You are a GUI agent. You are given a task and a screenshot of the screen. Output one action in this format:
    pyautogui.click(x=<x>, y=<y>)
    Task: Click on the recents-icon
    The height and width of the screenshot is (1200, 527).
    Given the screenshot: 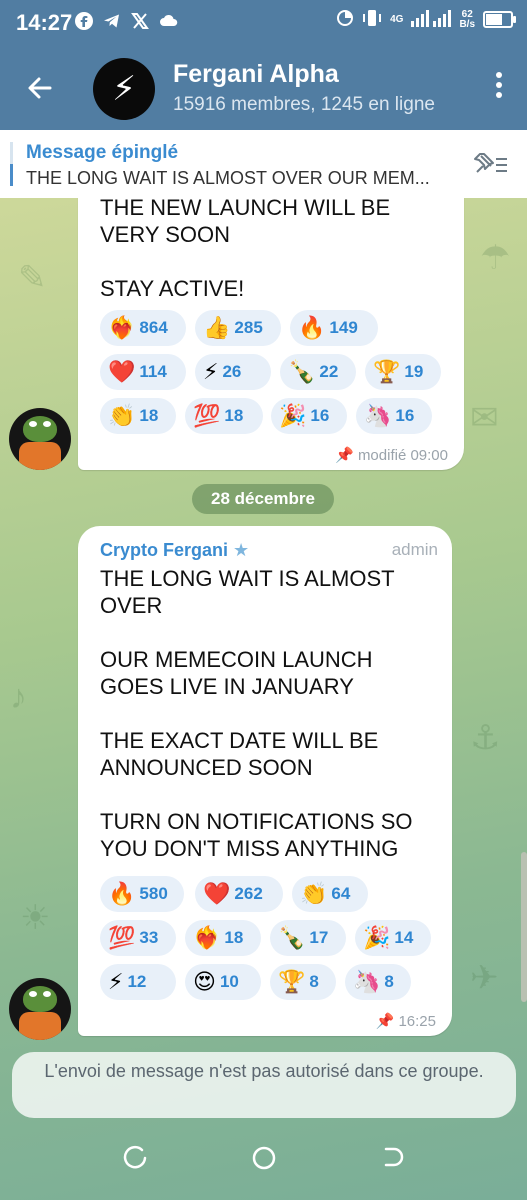 What is the action you would take?
    pyautogui.click(x=136, y=1158)
    